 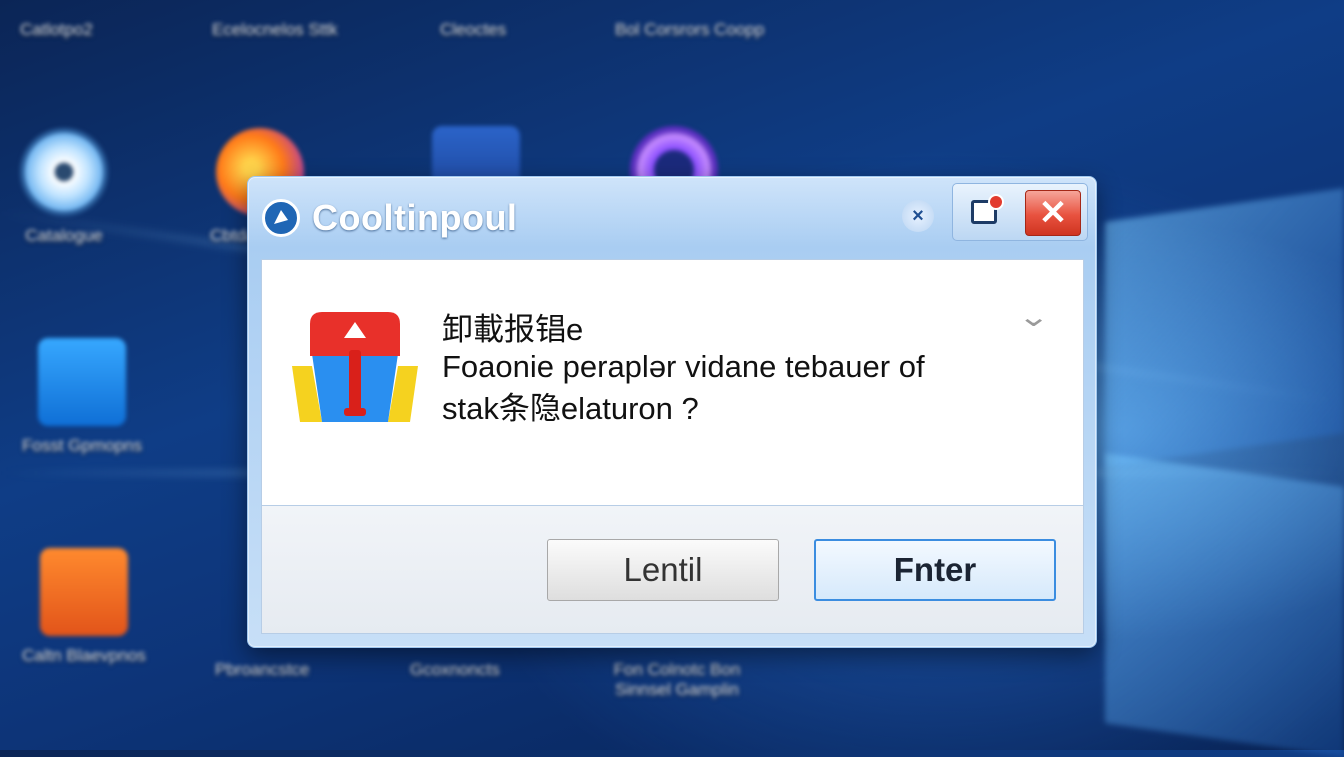 What do you see at coordinates (82, 445) in the screenshot?
I see `desktop-shortcut-label: Fosst Gpmopns` at bounding box center [82, 445].